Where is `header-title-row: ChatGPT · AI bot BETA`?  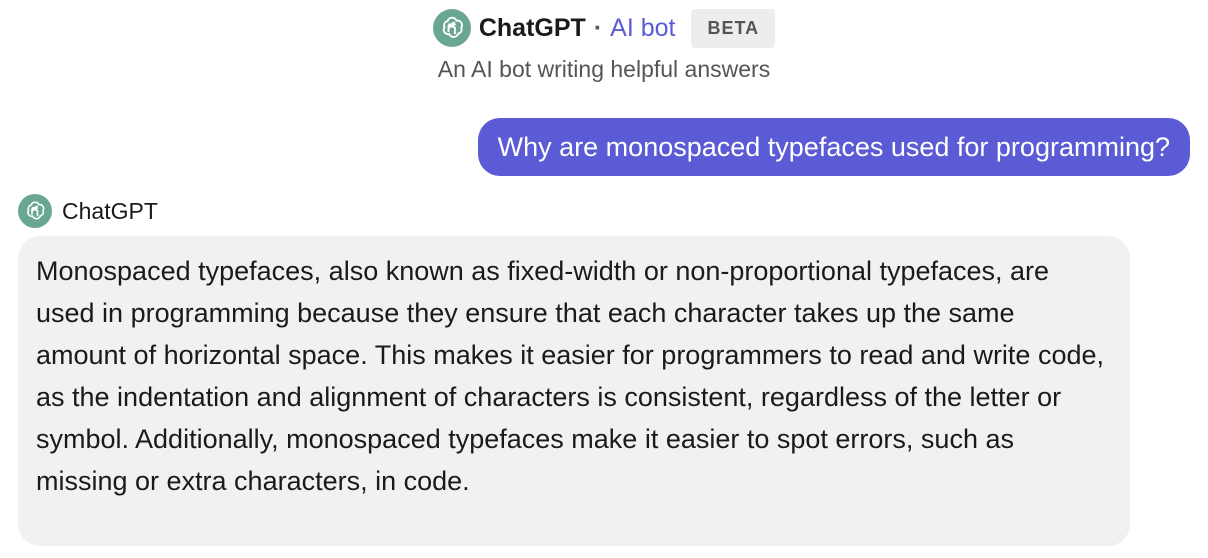 header-title-row: ChatGPT · AI bot BETA is located at coordinates (604, 28).